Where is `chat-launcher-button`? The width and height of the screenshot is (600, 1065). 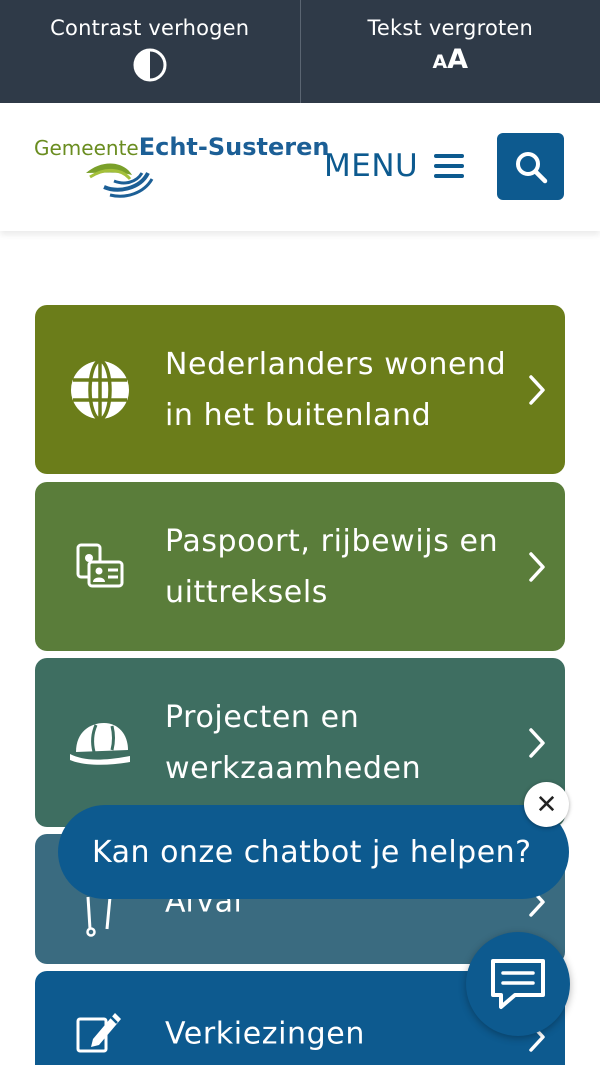
chat-launcher-button is located at coordinates (518, 984).